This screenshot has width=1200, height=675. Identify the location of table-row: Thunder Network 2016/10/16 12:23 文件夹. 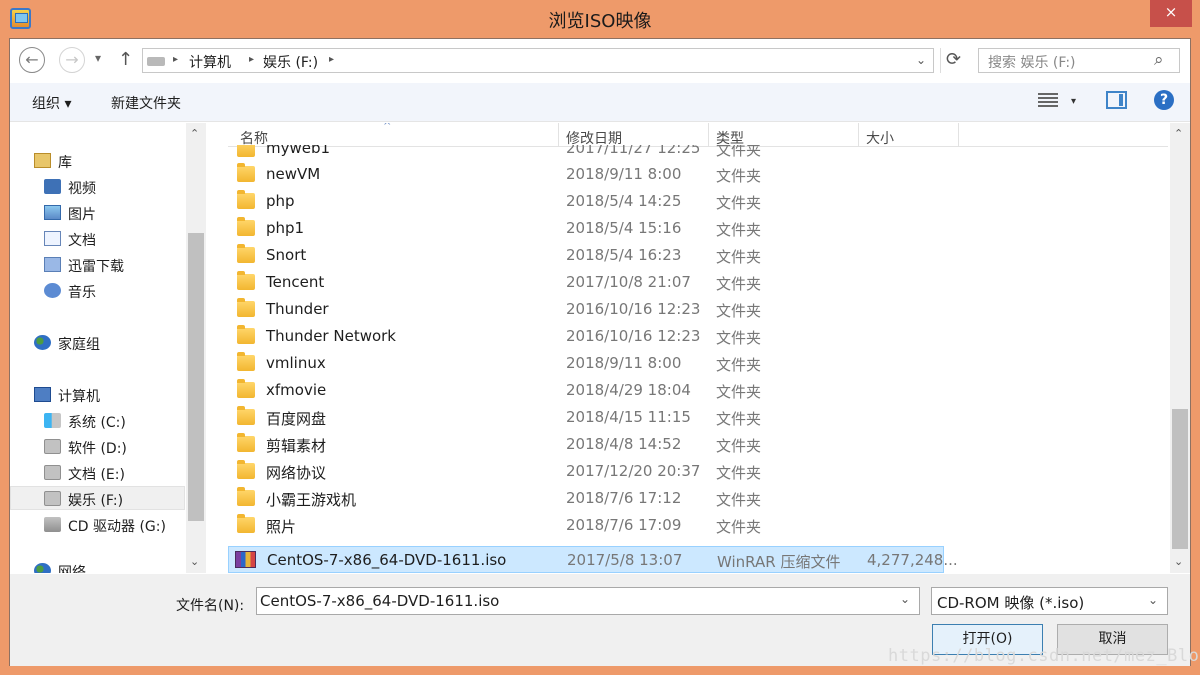
(698, 336).